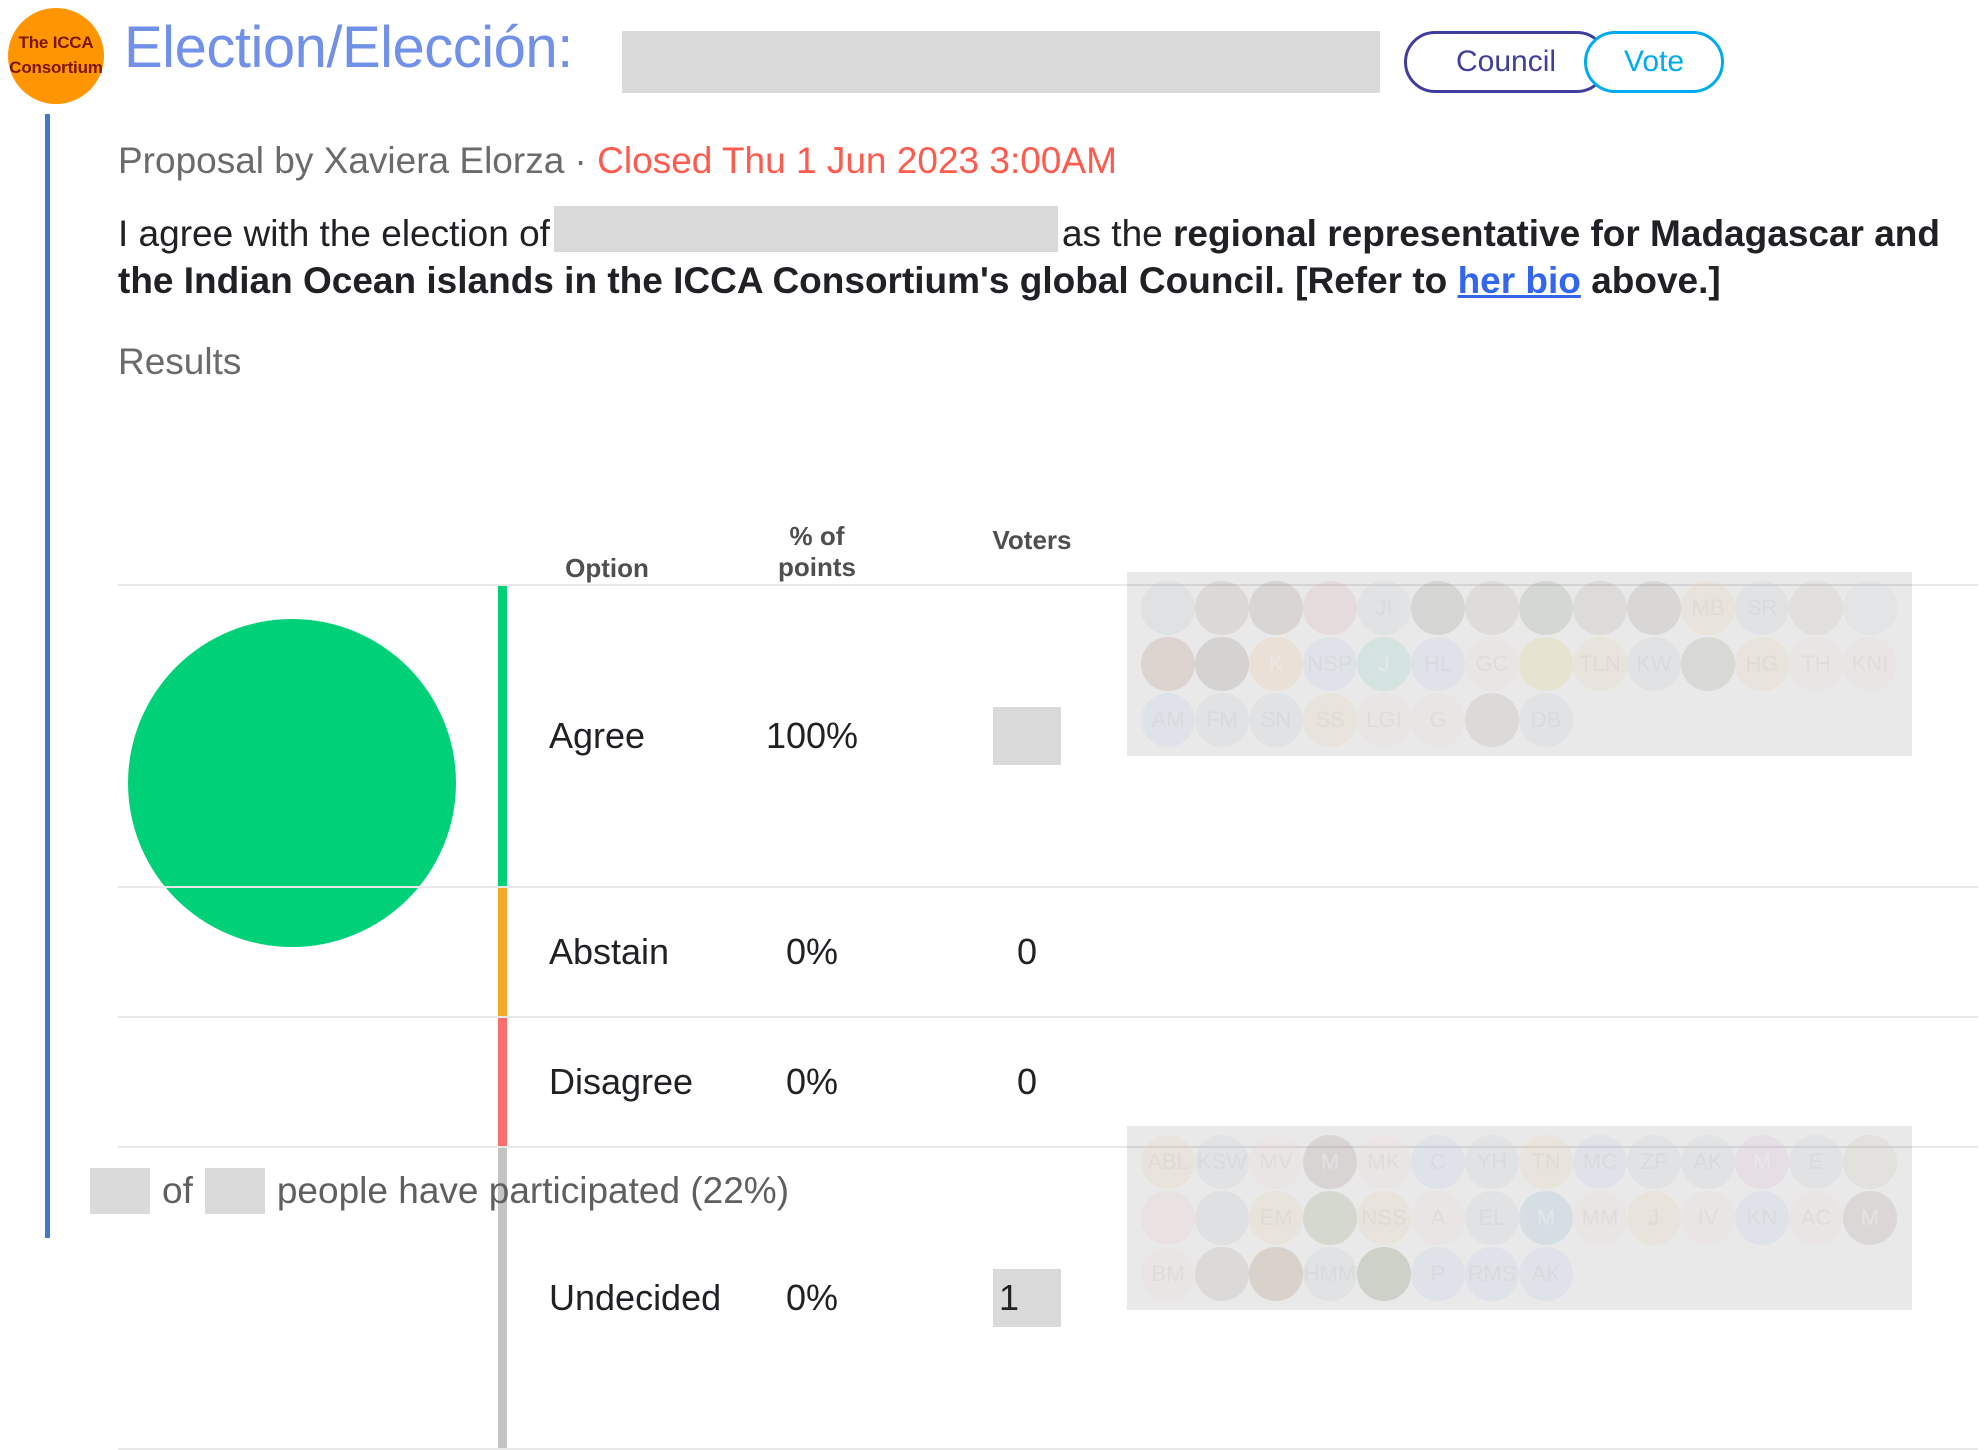 This screenshot has height=1450, width=1987. What do you see at coordinates (1816, 664) in the screenshot?
I see `voter-avatar-initials: TH` at bounding box center [1816, 664].